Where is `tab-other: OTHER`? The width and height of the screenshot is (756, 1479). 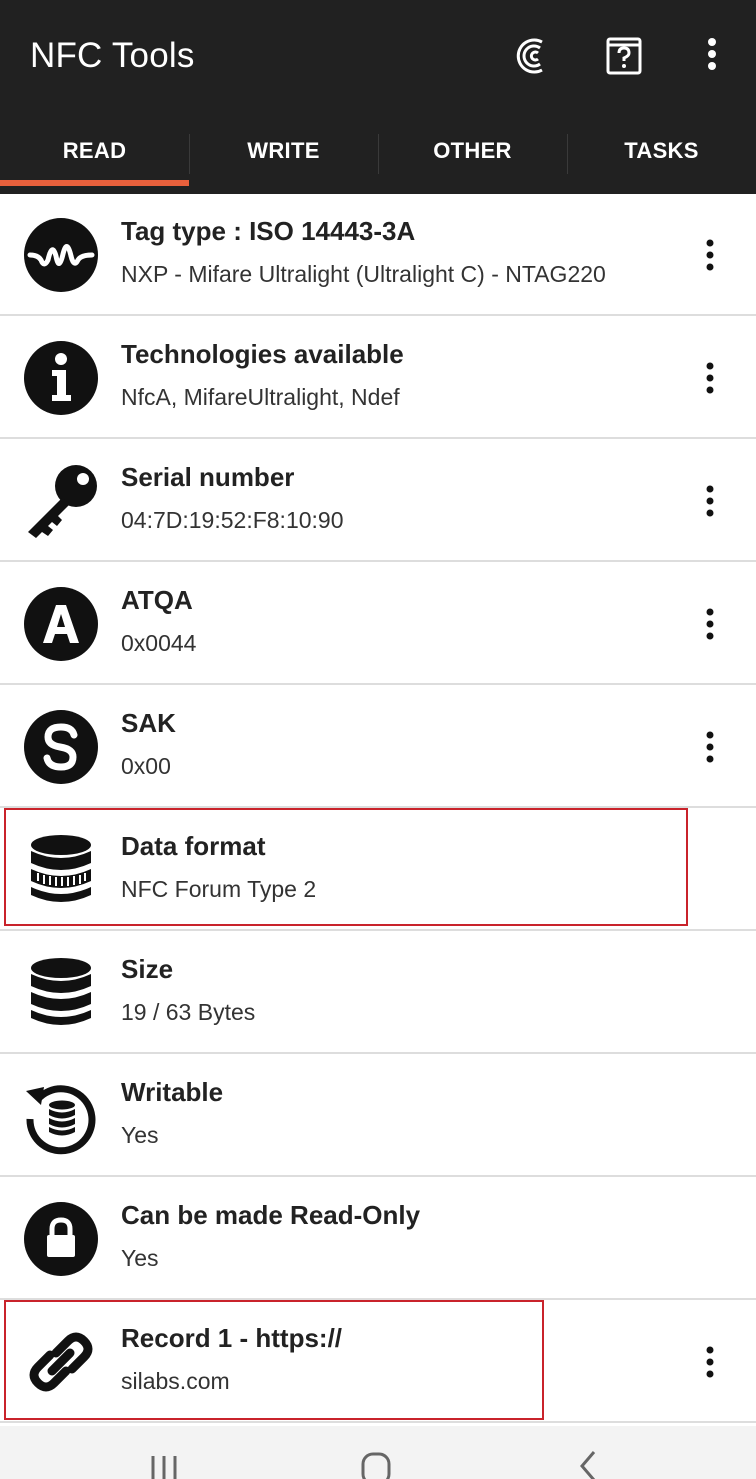 tab-other: OTHER is located at coordinates (472, 151).